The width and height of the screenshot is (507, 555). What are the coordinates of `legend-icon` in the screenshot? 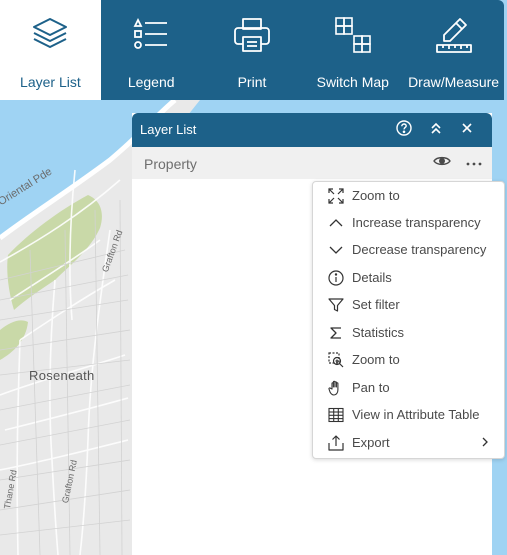 It's located at (151, 36).